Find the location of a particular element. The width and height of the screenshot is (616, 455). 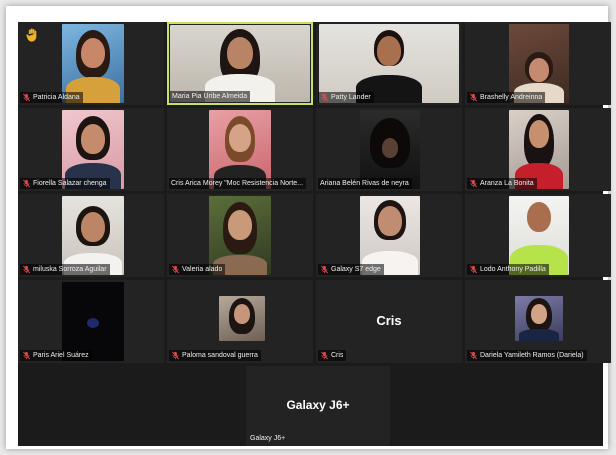

participant-tile-cris: Cris Cris is located at coordinates (389, 321).